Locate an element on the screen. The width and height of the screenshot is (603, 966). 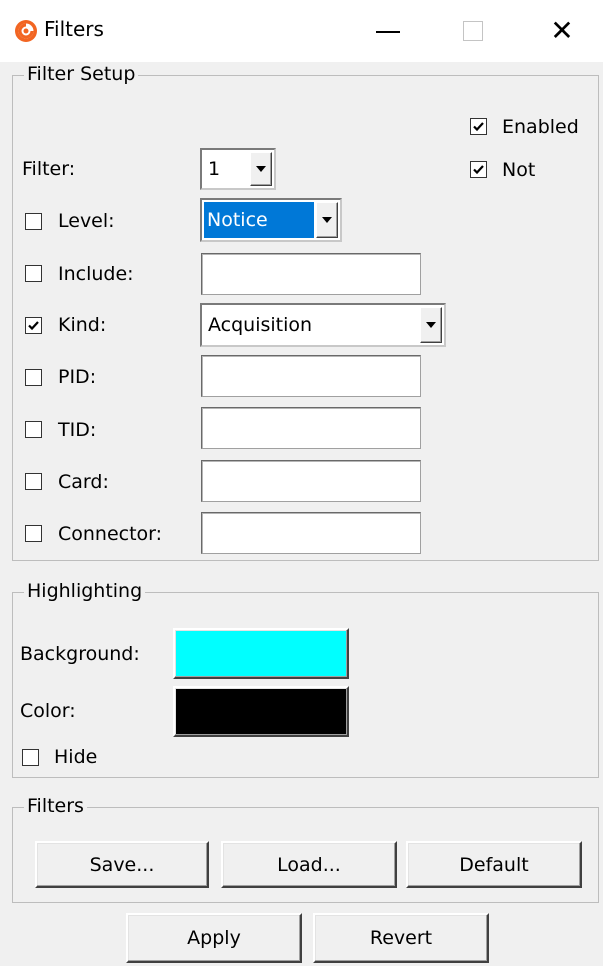
connector-checkbox is located at coordinates (33, 533).